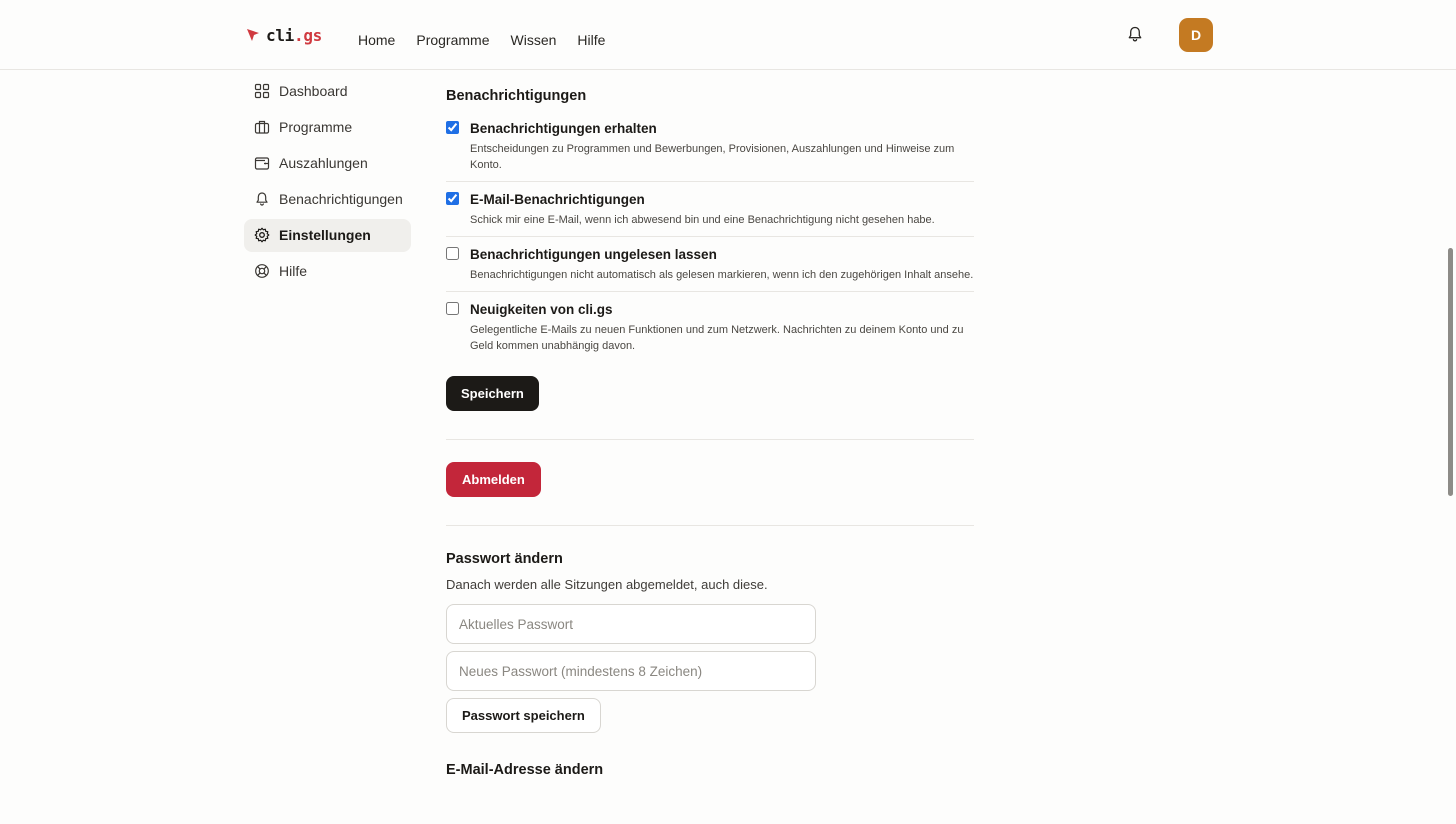 This screenshot has width=1456, height=824. What do you see at coordinates (262, 127) in the screenshot?
I see `briefcase-icon` at bounding box center [262, 127].